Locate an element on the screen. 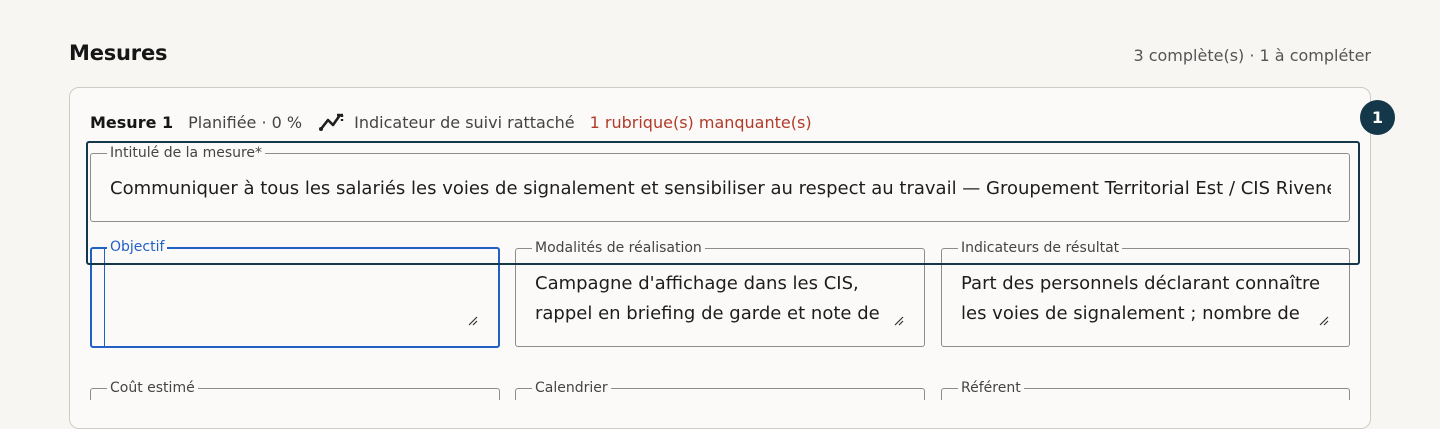  indicator-label: Indicateur de suivi rattaché is located at coordinates (464, 122).